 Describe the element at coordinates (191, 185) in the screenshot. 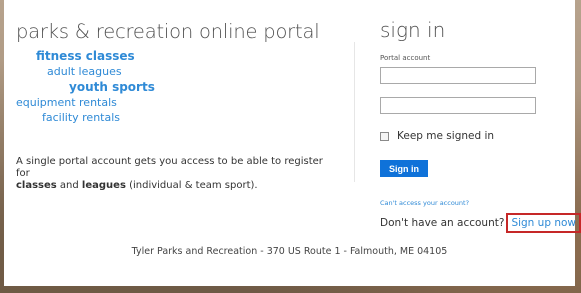

I see `description-rest: (individual & team sport).` at that location.